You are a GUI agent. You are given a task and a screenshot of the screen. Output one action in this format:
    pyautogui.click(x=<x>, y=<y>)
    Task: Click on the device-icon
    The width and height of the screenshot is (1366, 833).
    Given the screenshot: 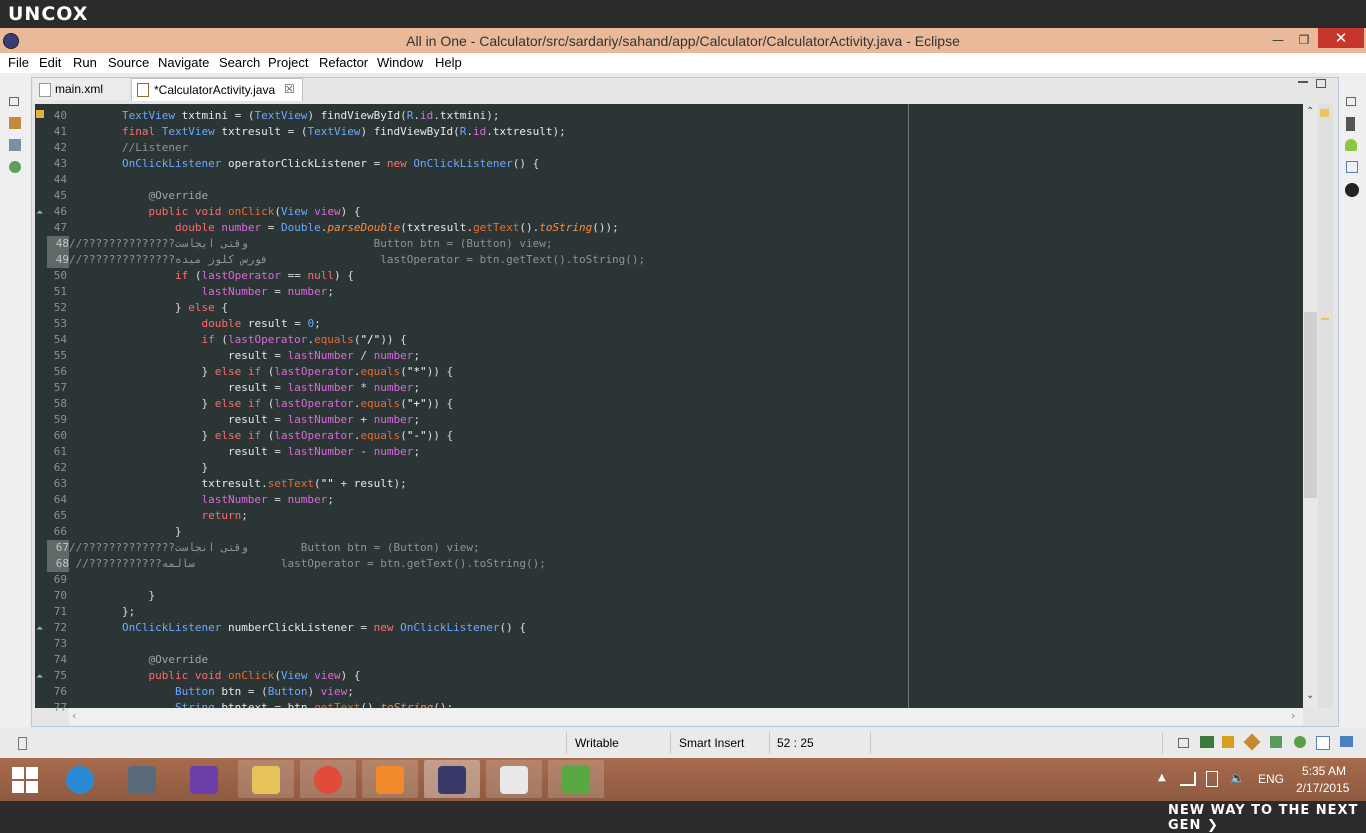 What is the action you would take?
    pyautogui.click(x=1350, y=124)
    